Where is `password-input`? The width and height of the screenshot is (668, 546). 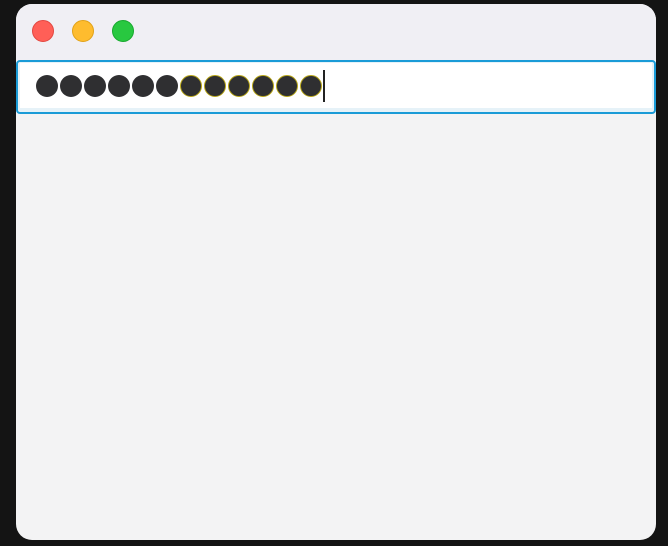 password-input is located at coordinates (336, 85).